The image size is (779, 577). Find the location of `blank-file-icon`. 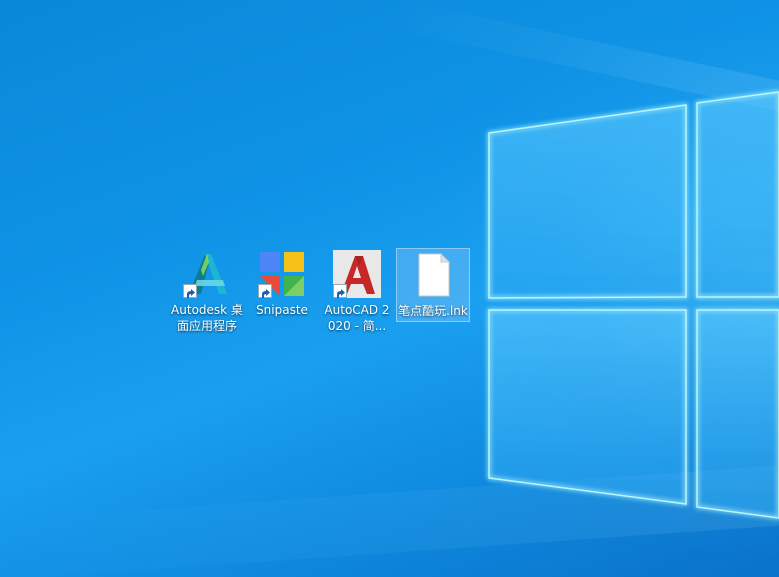

blank-file-icon is located at coordinates (433, 275).